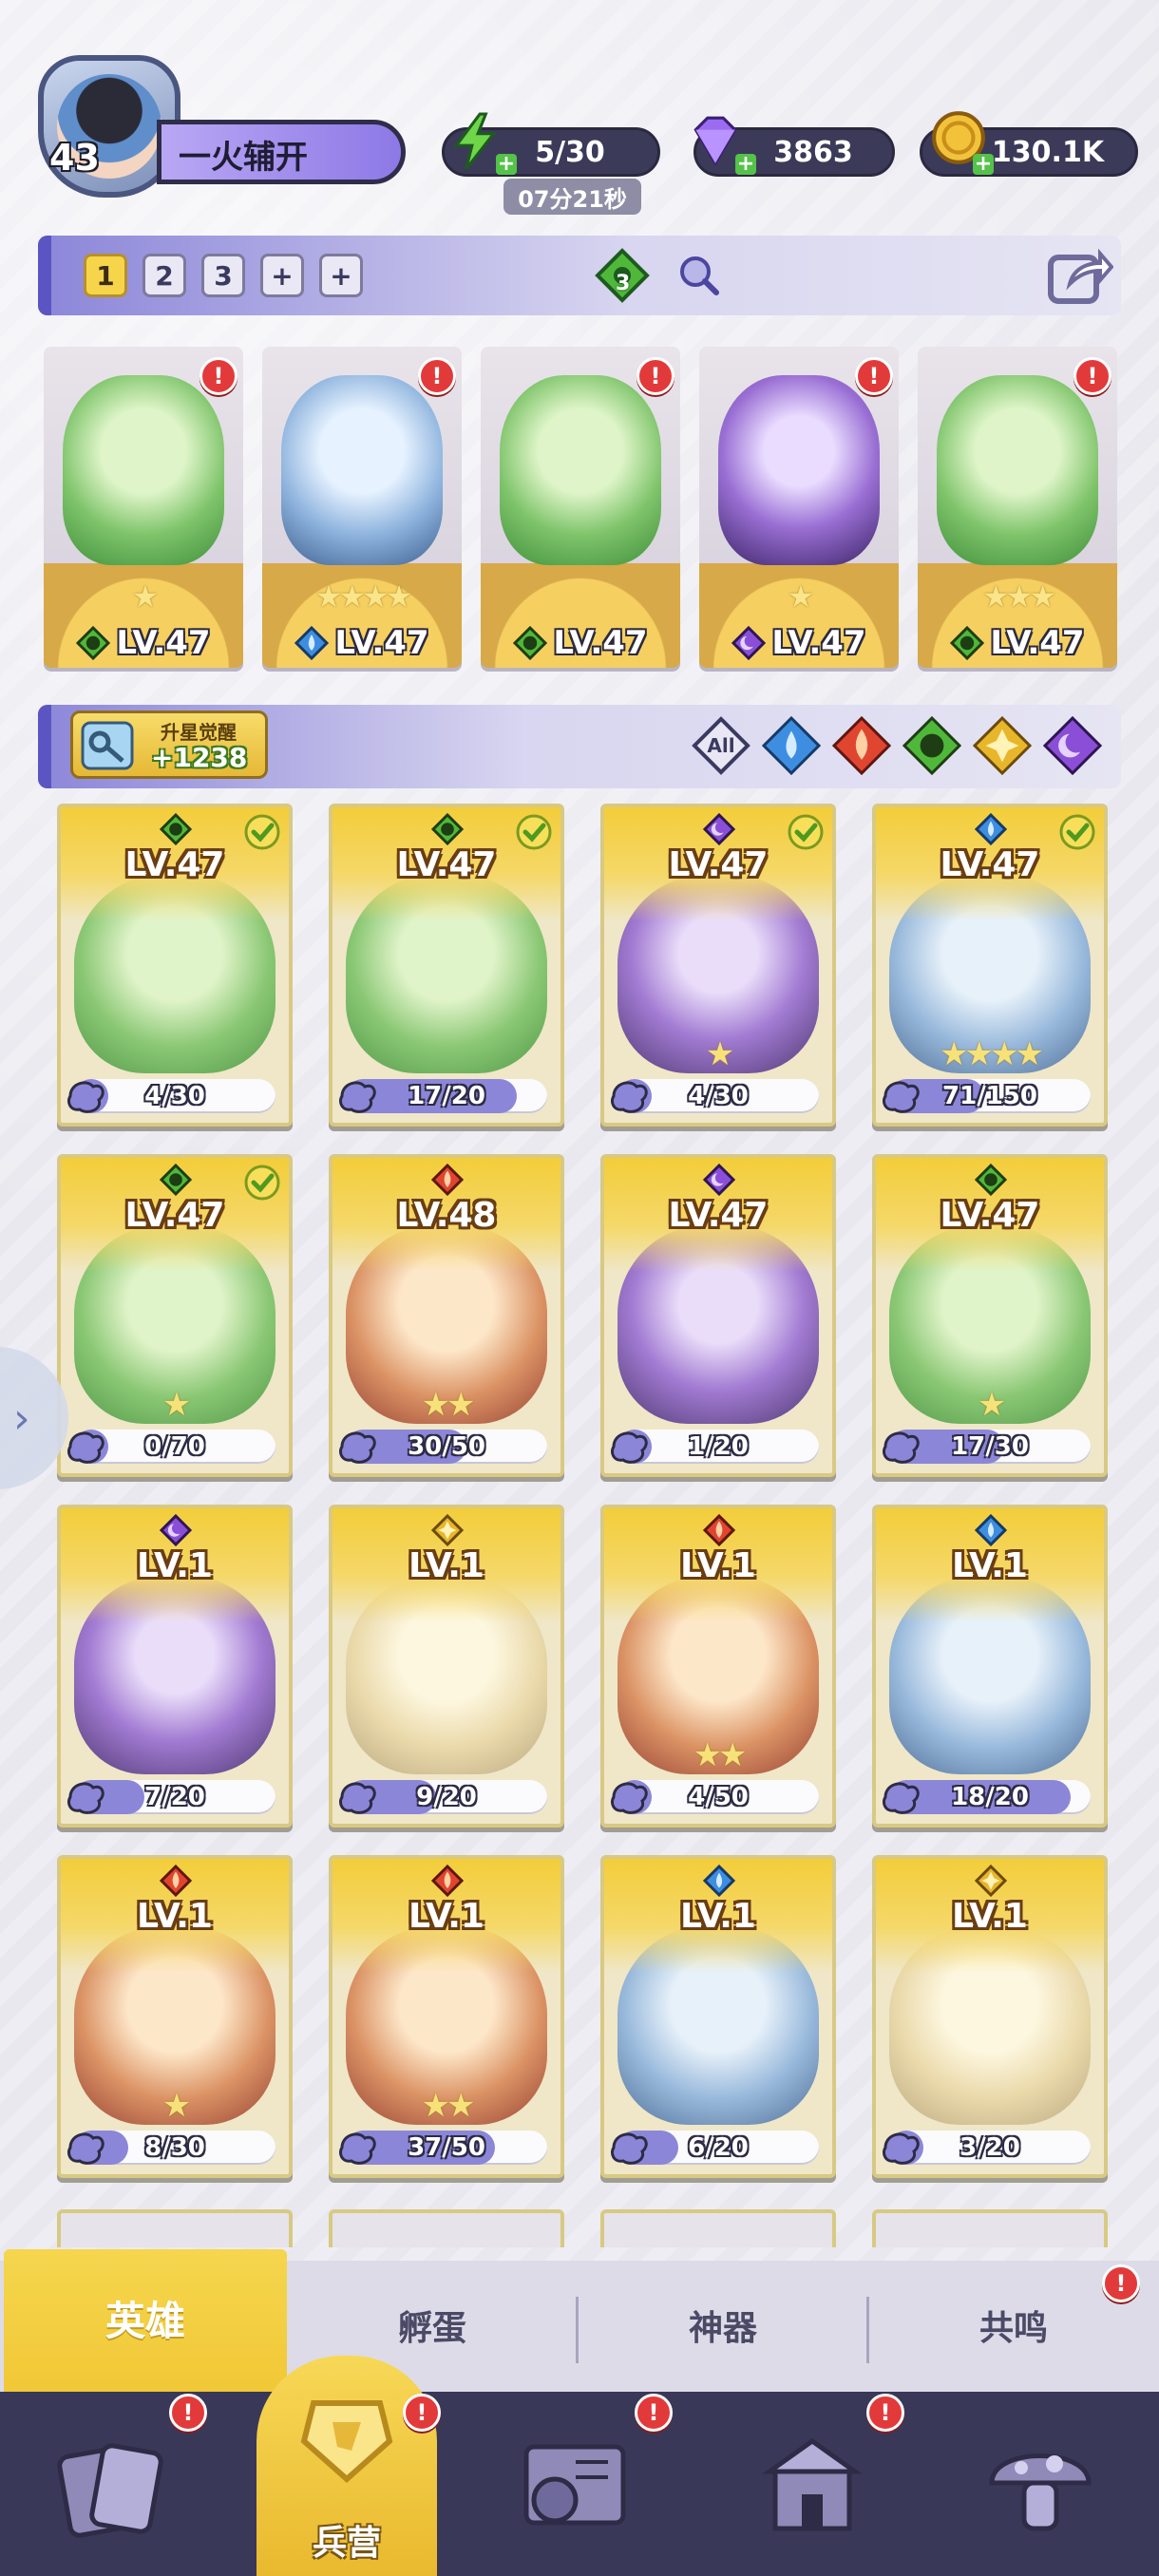 This screenshot has width=1159, height=2576. I want to click on cards-icon, so click(109, 2486).